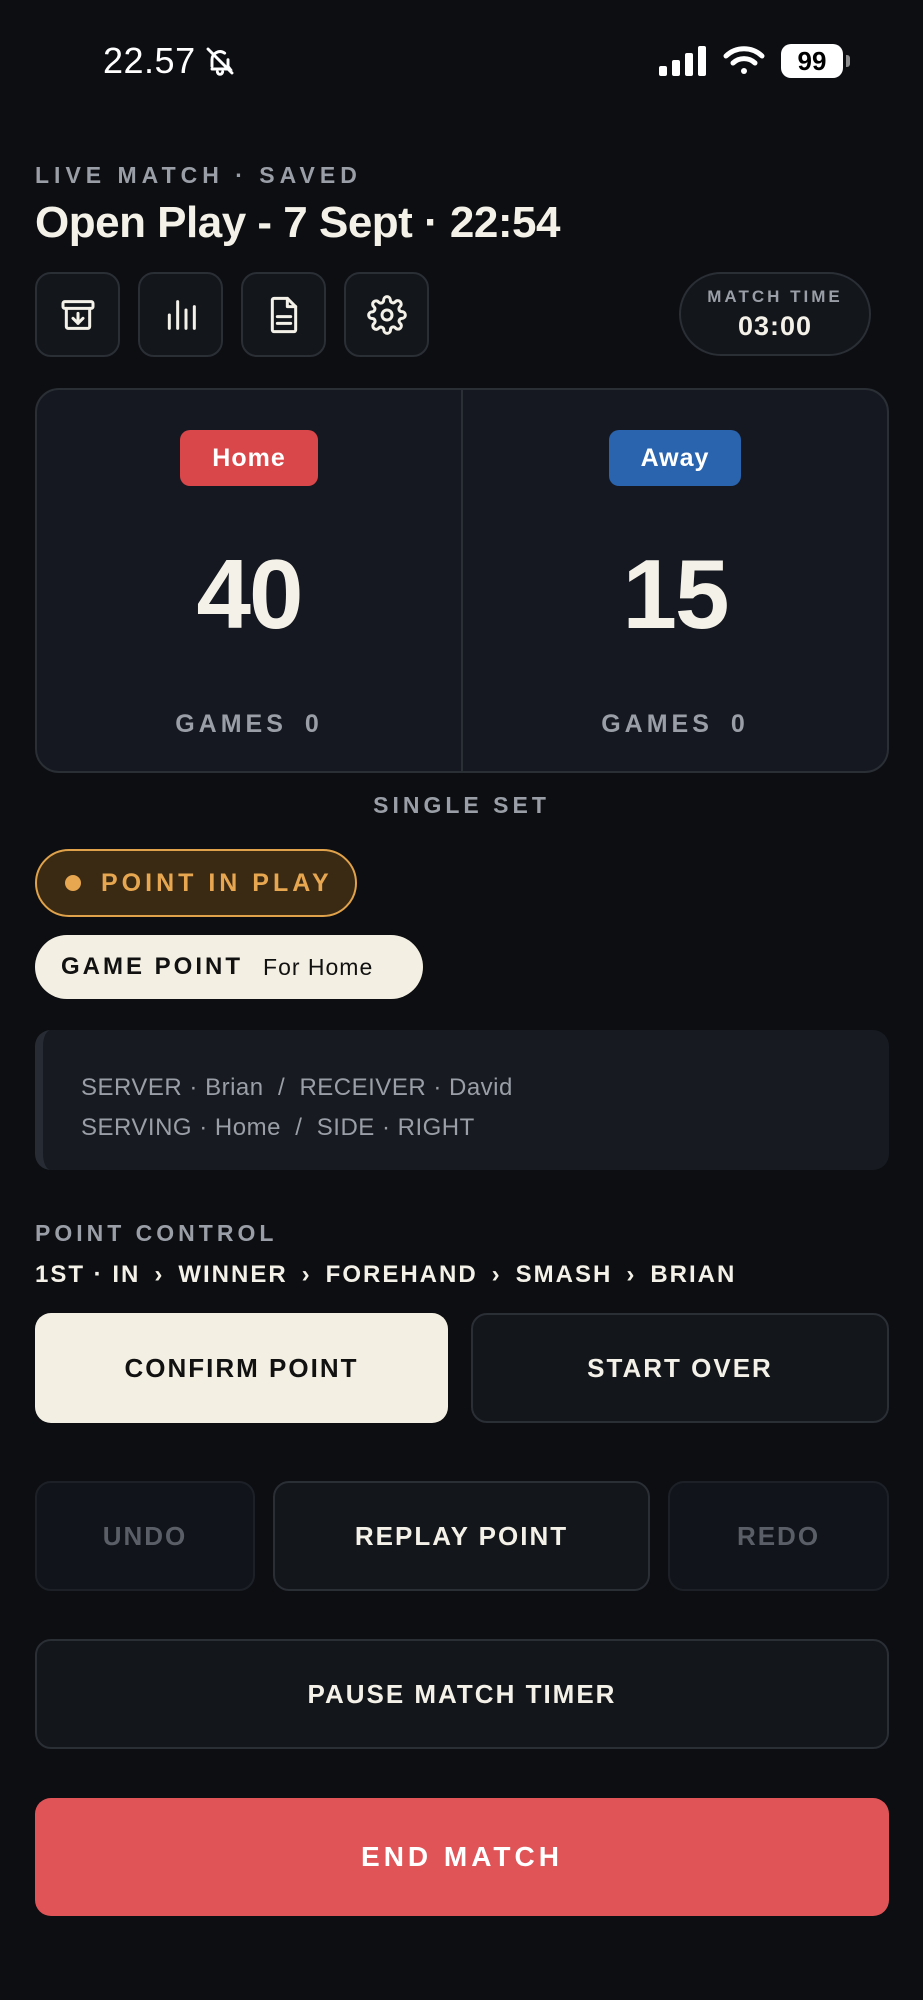 Image resolution: width=923 pixels, height=2000 pixels. Describe the element at coordinates (682, 61) in the screenshot. I see `signal-icon` at that location.